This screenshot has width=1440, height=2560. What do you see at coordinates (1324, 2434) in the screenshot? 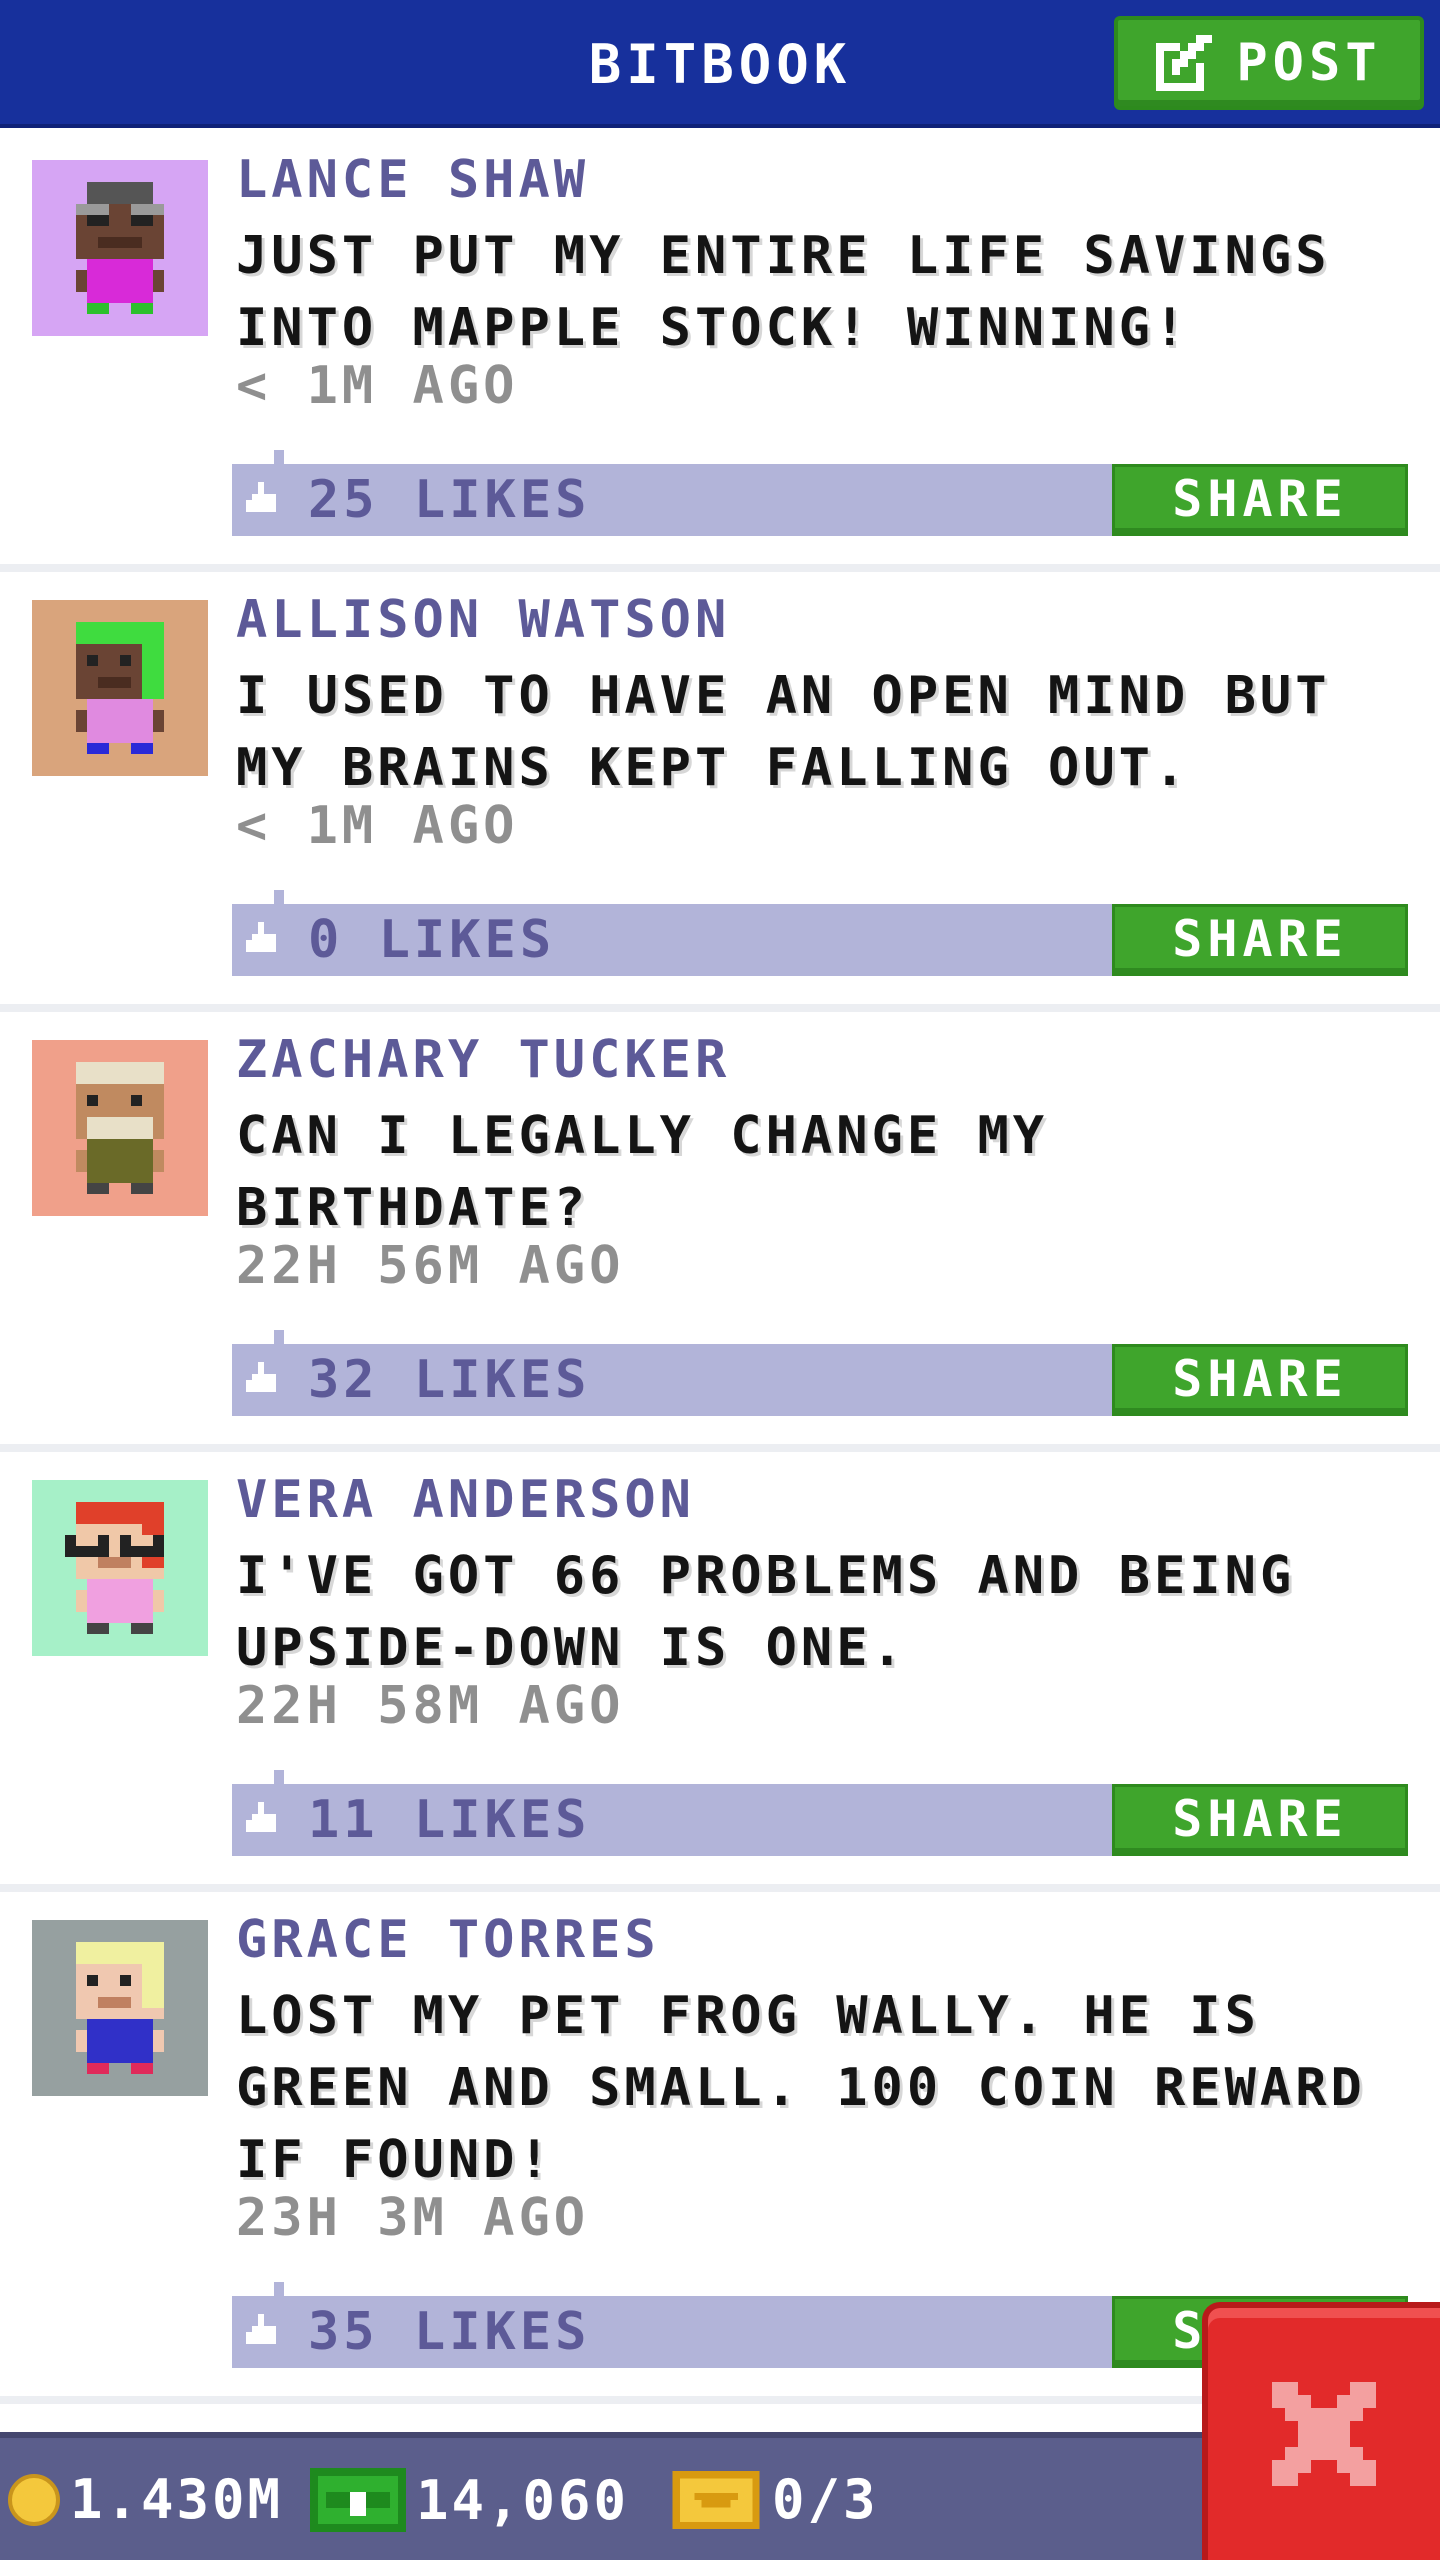
I see `close-icon` at bounding box center [1324, 2434].